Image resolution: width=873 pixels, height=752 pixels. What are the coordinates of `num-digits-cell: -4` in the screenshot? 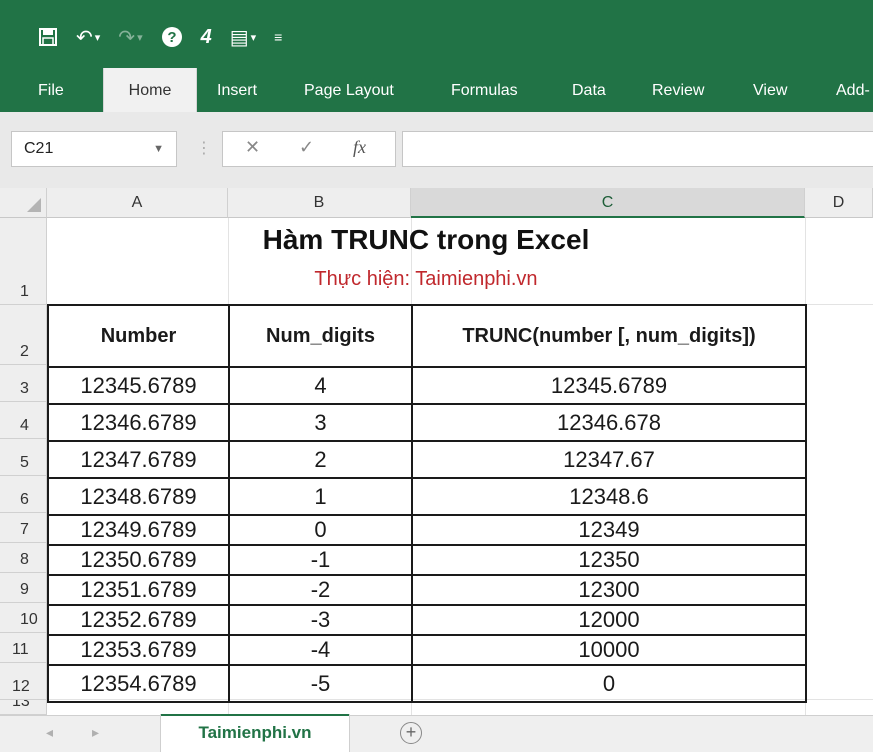 It's located at (320, 650).